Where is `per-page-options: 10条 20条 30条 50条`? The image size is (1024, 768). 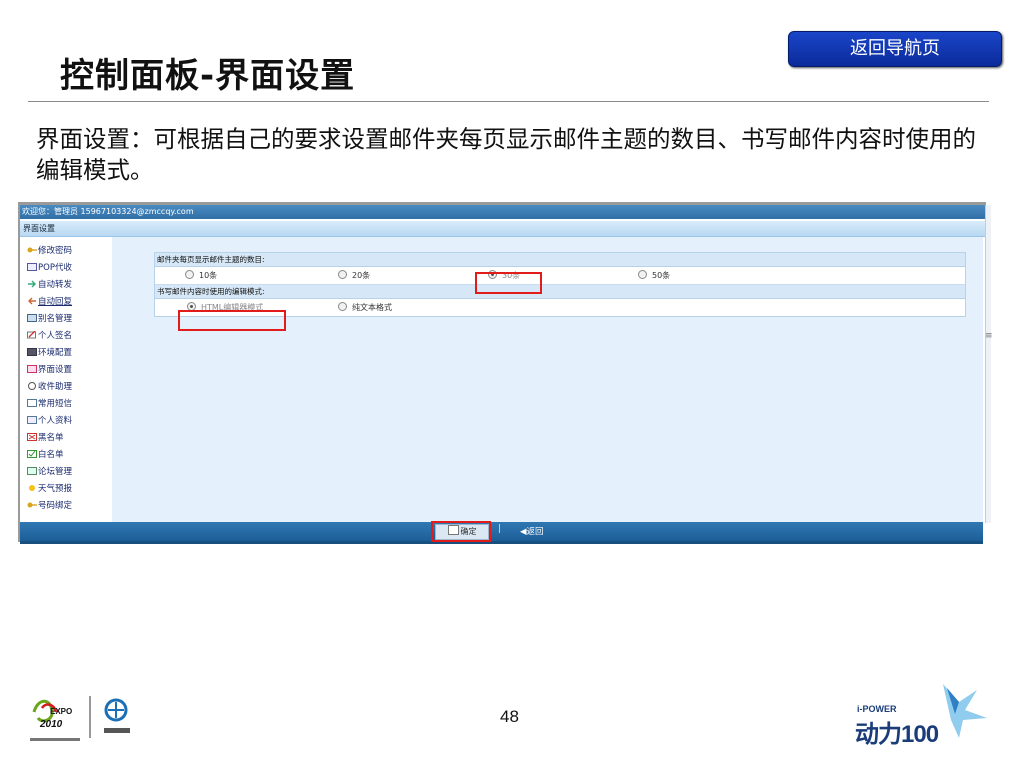 per-page-options: 10条 20条 30条 50条 is located at coordinates (560, 276).